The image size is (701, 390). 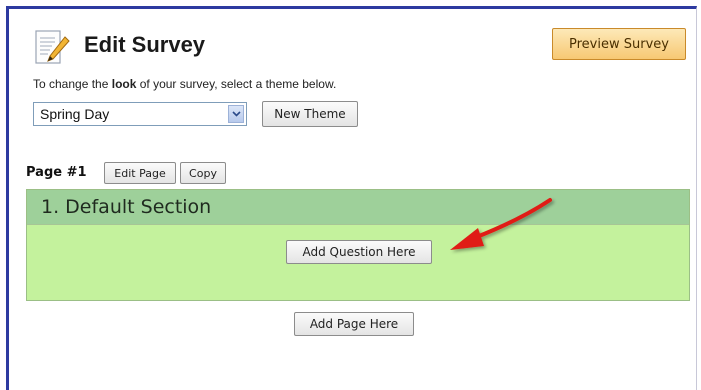 I want to click on dropdown-caret-icon, so click(x=236, y=114).